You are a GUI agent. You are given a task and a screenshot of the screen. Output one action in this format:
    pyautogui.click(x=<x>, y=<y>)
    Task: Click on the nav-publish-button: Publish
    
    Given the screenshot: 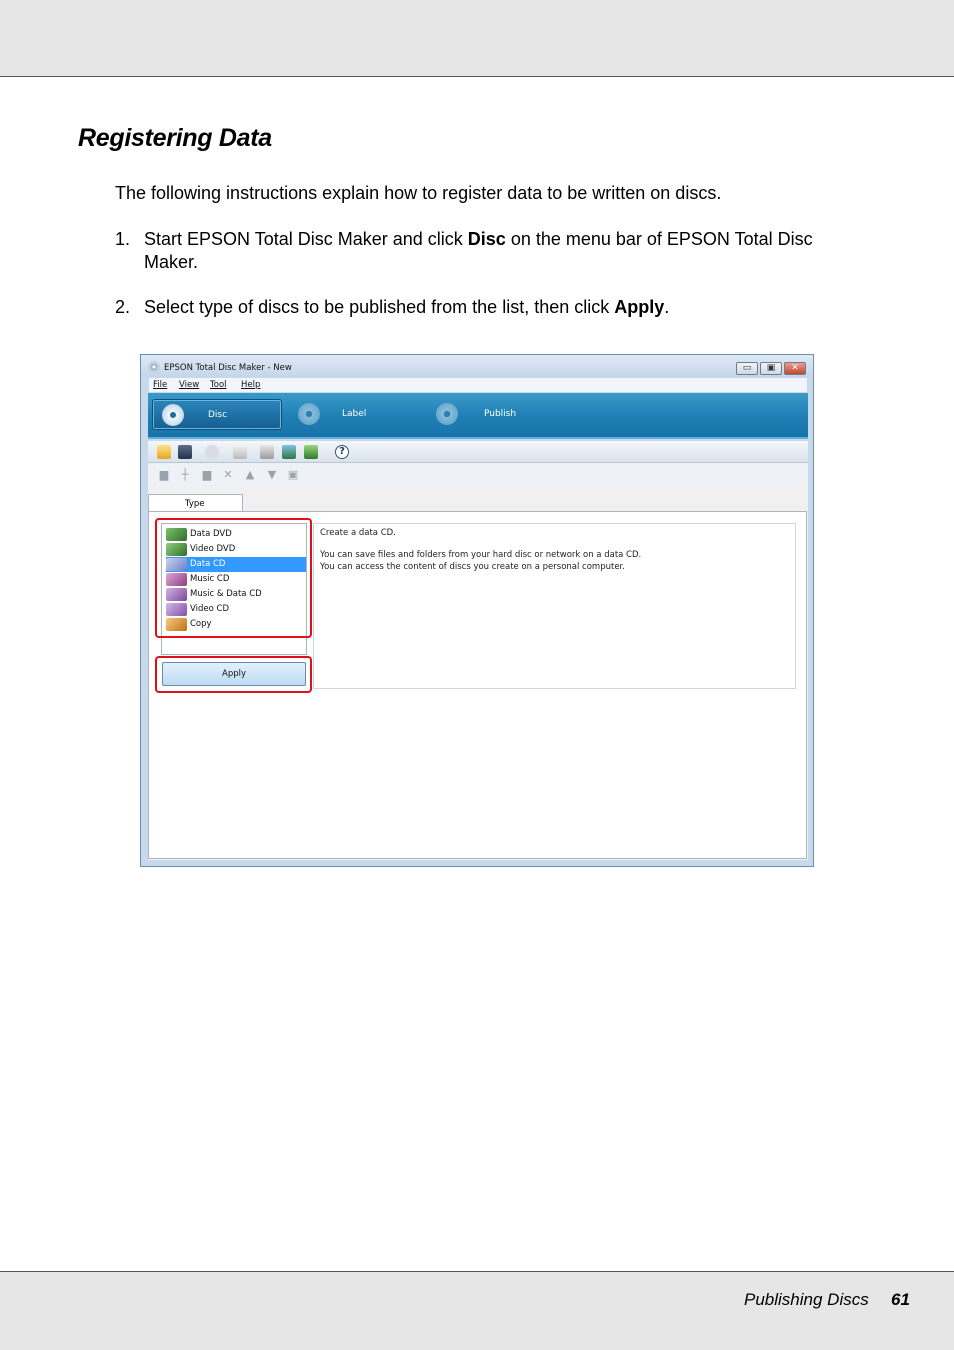 What is the action you would take?
    pyautogui.click(x=492, y=414)
    